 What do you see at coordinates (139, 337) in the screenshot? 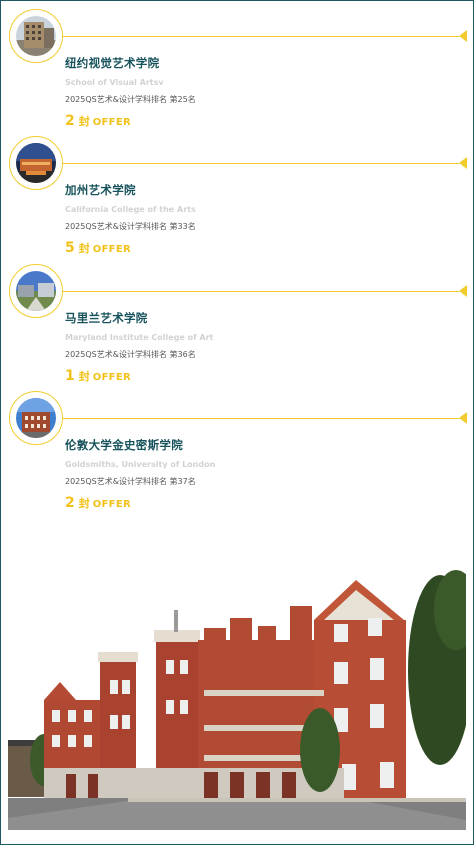
I see `school-name-en: Maryland Institute College of Art` at bounding box center [139, 337].